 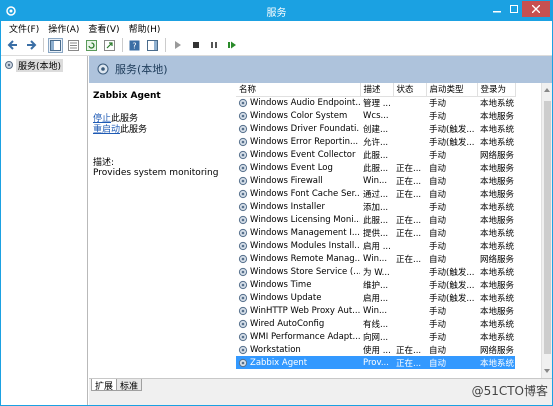 I want to click on vertical-scrollbar, so click(x=546, y=230).